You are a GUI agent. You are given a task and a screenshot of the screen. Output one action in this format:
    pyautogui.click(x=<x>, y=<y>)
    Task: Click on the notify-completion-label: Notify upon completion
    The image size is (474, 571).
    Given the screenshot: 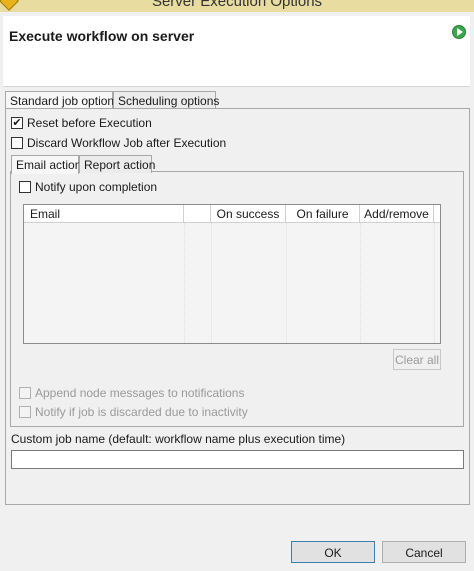 What is the action you would take?
    pyautogui.click(x=96, y=187)
    